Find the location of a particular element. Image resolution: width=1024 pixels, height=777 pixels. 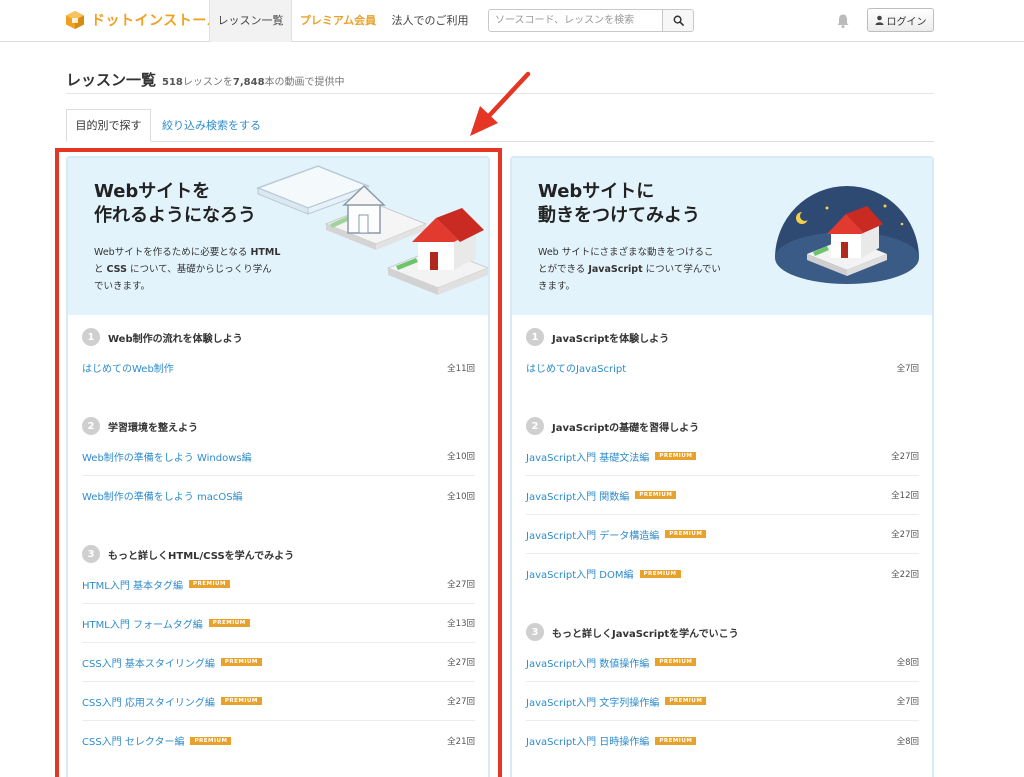

section-header: 2 JavaScriptの基礎を習得しよう is located at coordinates (612, 426).